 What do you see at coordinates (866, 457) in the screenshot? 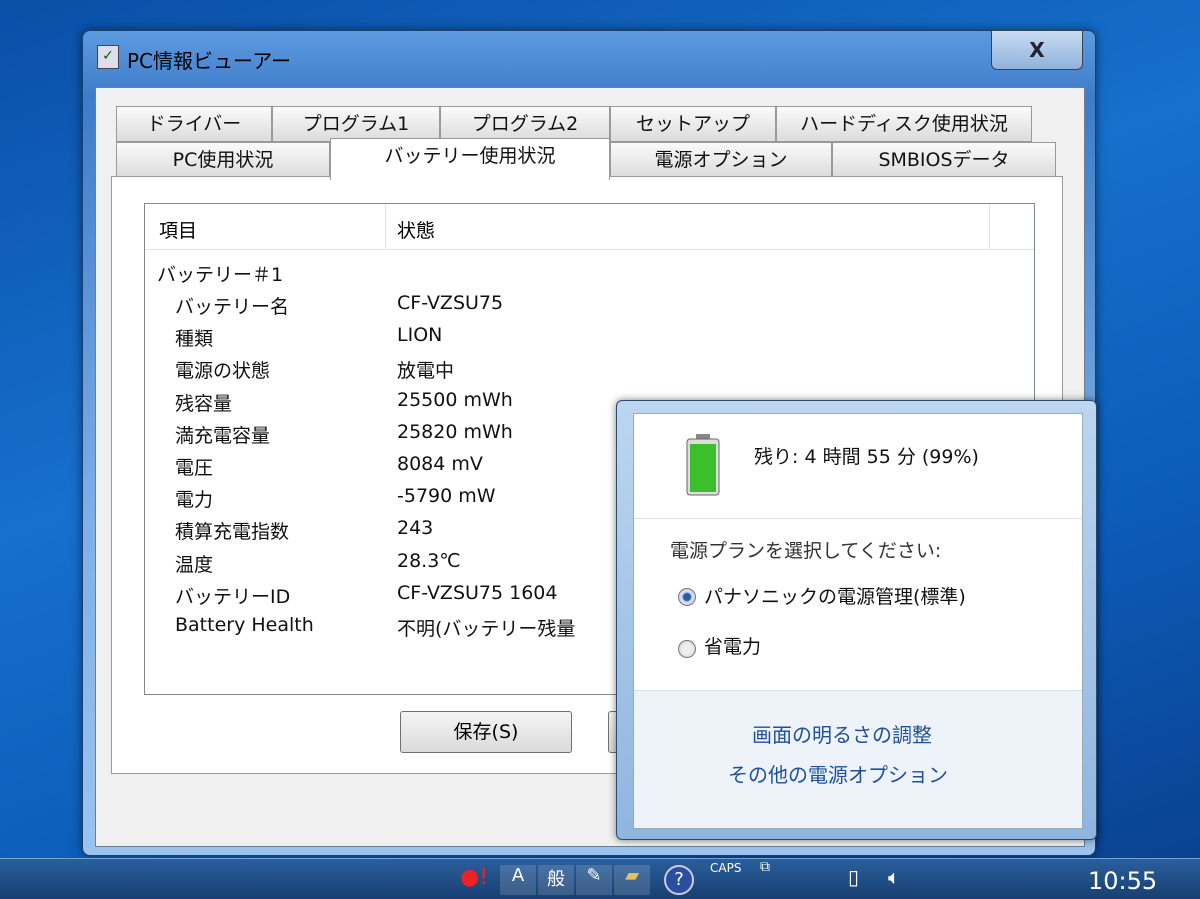
I see `remaining-time: 残り: 4 時間 55 分 (99%)` at bounding box center [866, 457].